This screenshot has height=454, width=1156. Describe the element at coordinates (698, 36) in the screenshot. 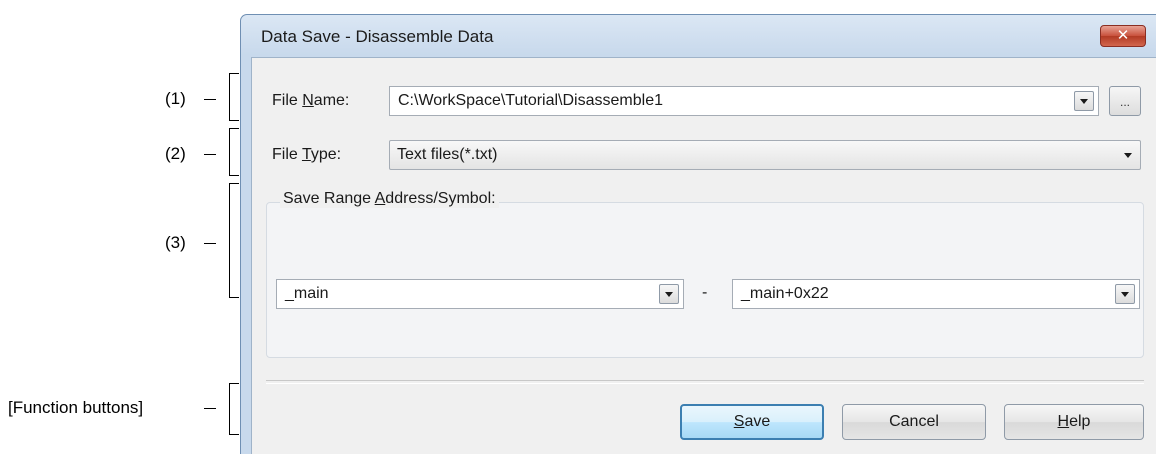

I see `title-bar: Data Save - Disassemble Data ✕` at that location.